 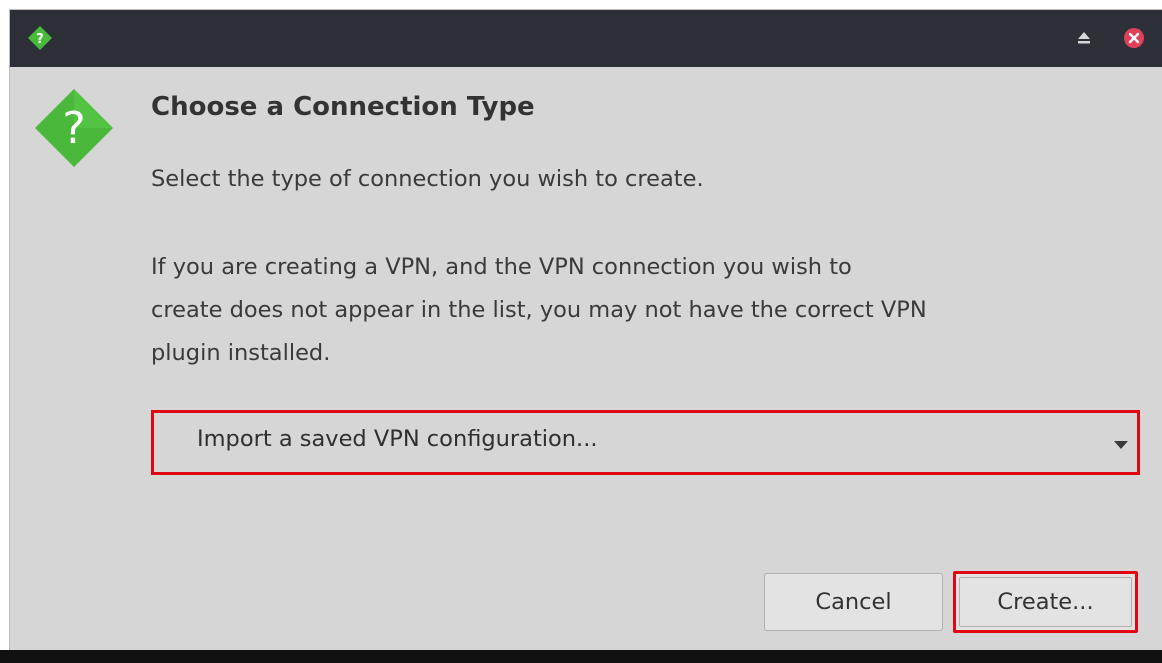 I want to click on chevron-down-icon, so click(x=1121, y=445).